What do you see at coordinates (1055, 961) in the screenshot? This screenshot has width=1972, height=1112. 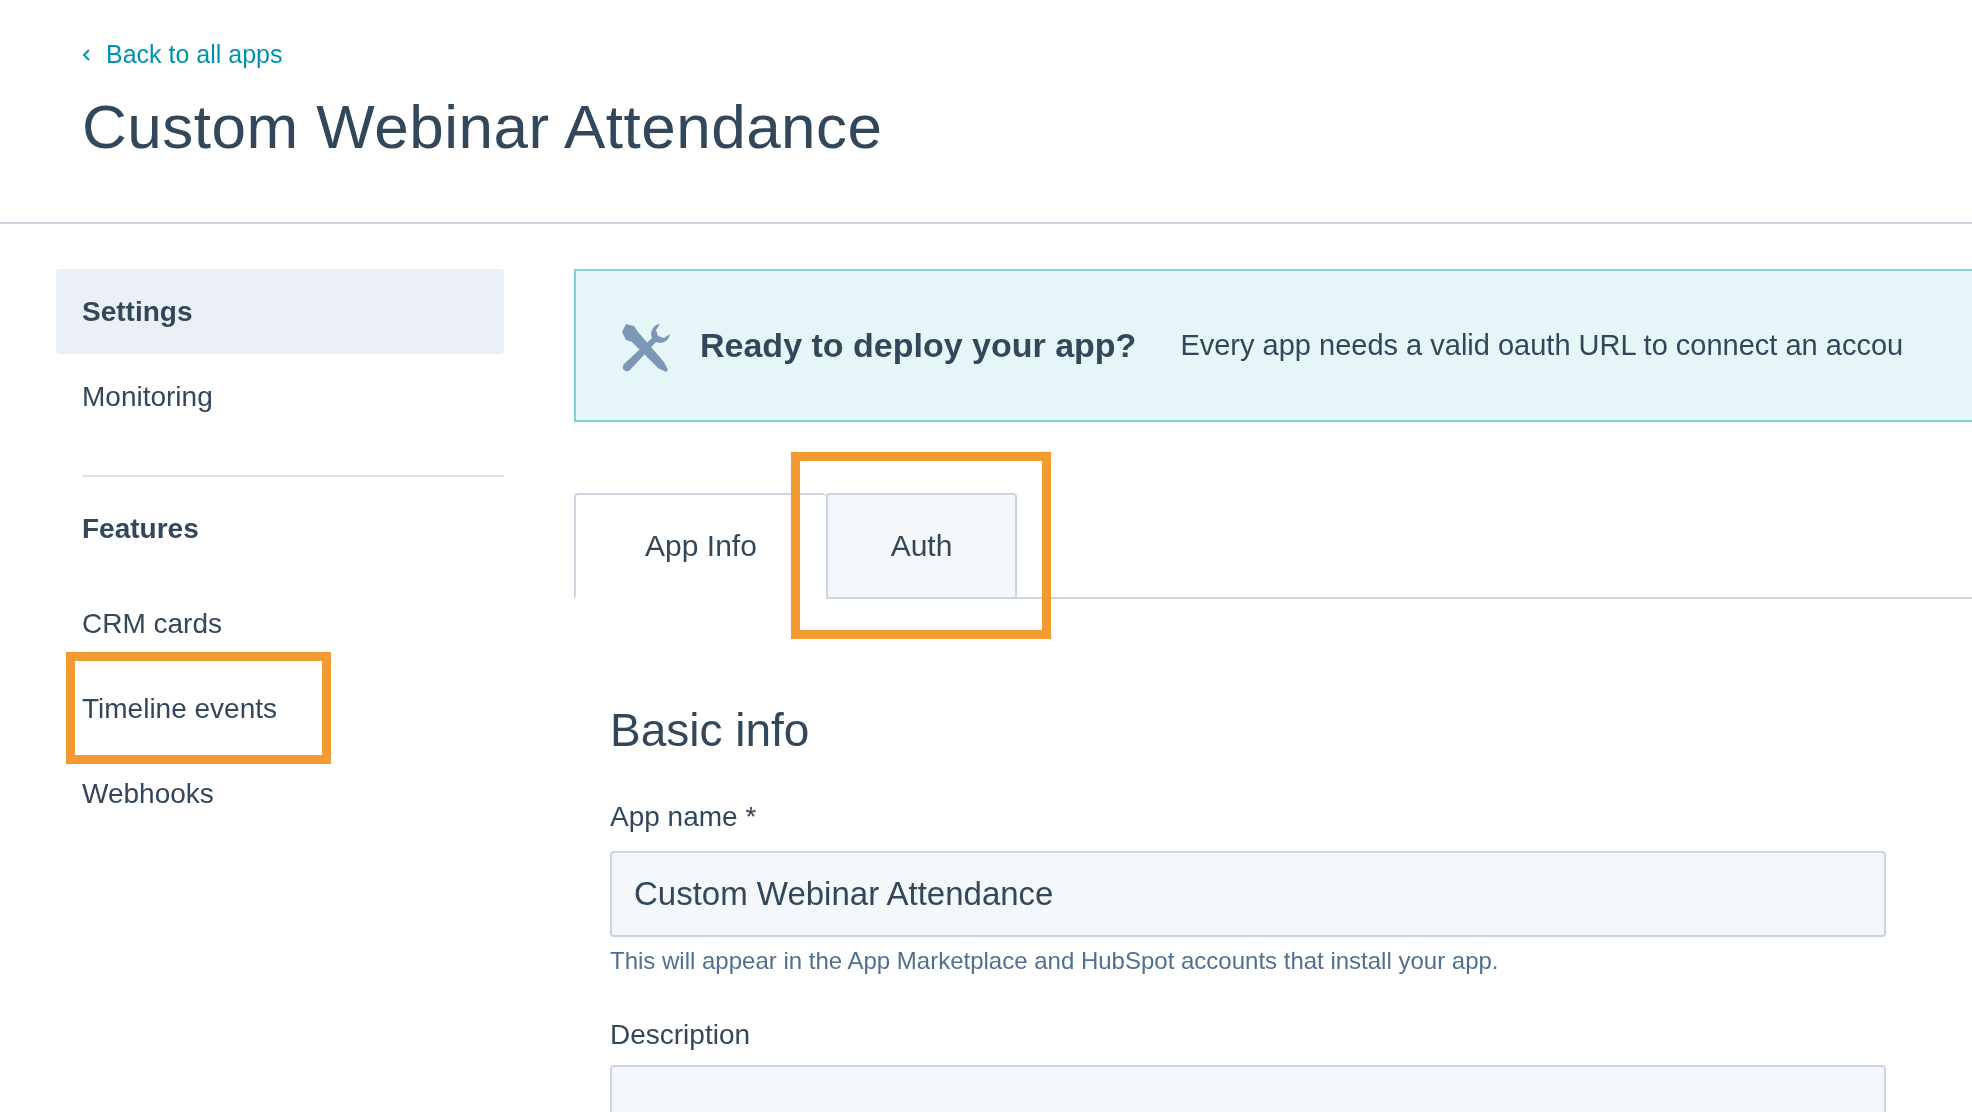 I see `help-text: This will appear in the App Marketplace and HubSpot accounts that install your app.` at bounding box center [1055, 961].